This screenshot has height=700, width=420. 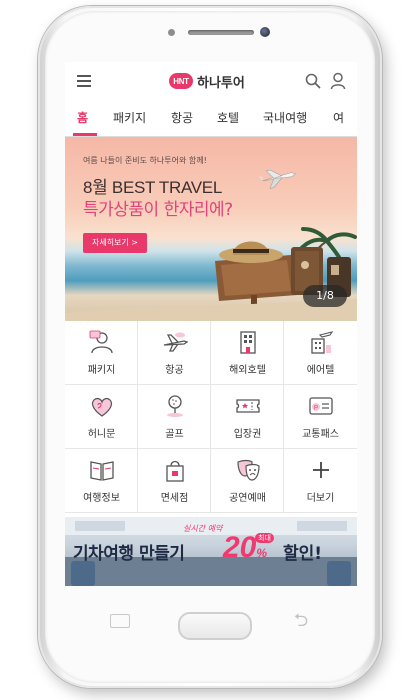 What do you see at coordinates (115, 243) in the screenshot?
I see `banner-detail-button: 자세히보기 >` at bounding box center [115, 243].